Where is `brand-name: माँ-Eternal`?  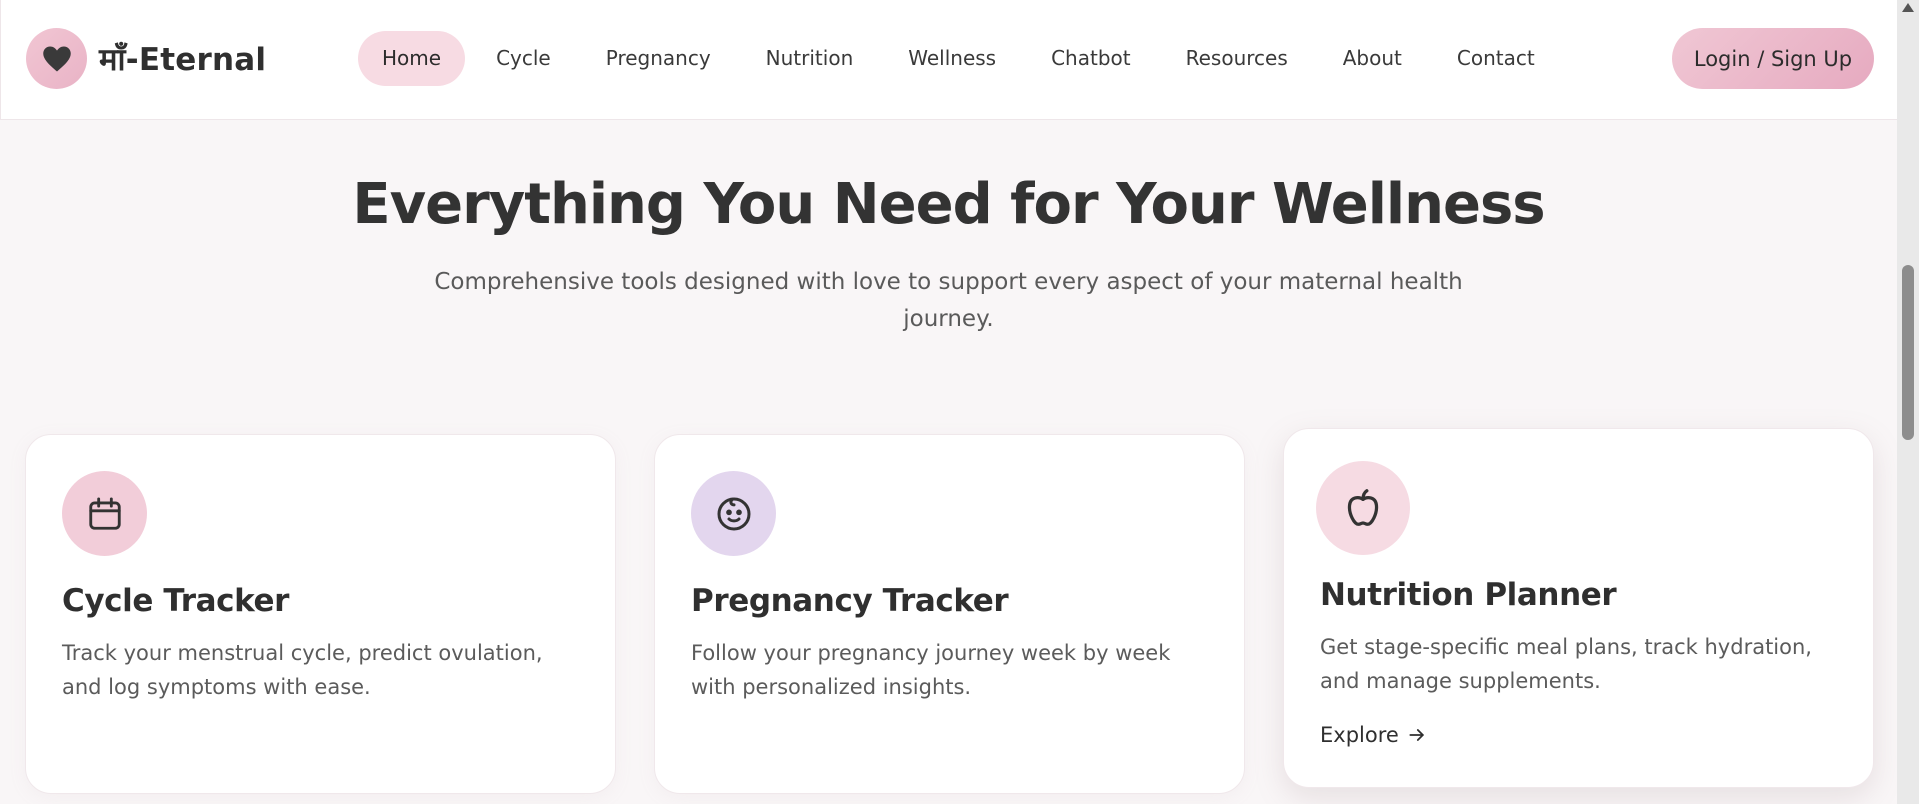 brand-name: माँ-Eternal is located at coordinates (183, 59).